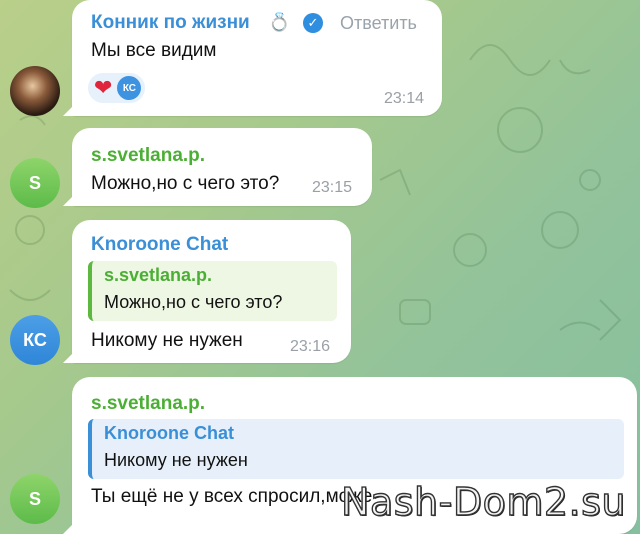 This screenshot has height=534, width=640. I want to click on message-time: 23:16, so click(310, 346).